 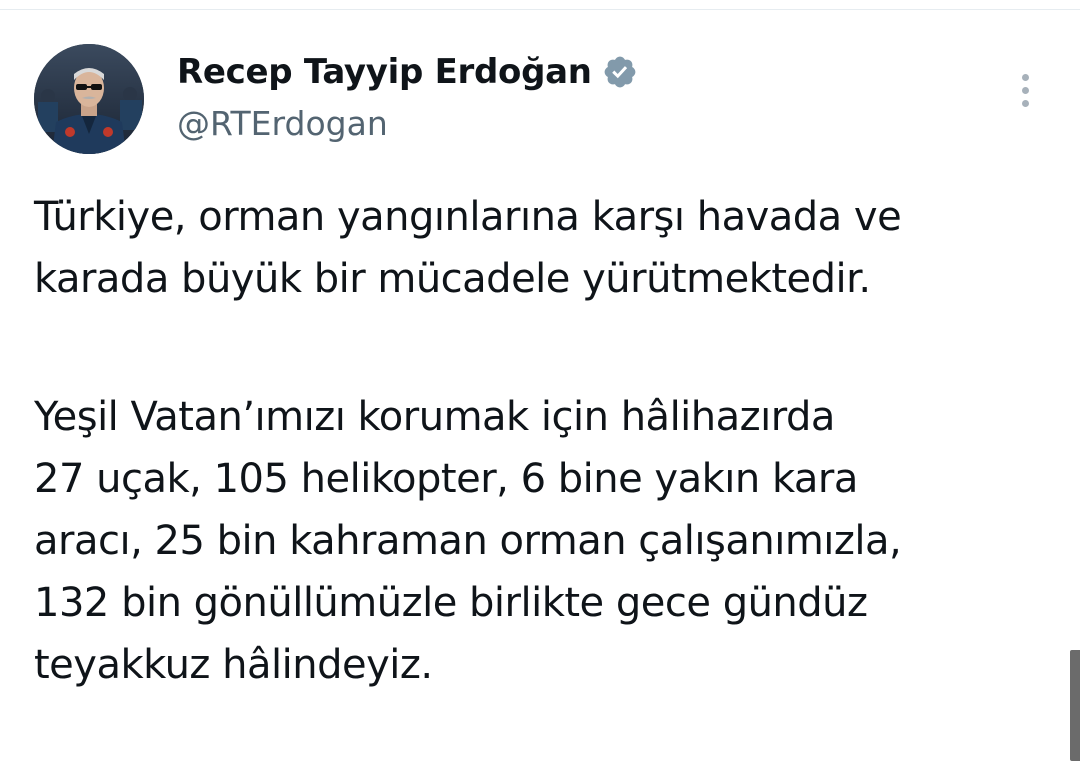 I want to click on author-name-row: Recep Tayyip Erdoğan, so click(x=407, y=72).